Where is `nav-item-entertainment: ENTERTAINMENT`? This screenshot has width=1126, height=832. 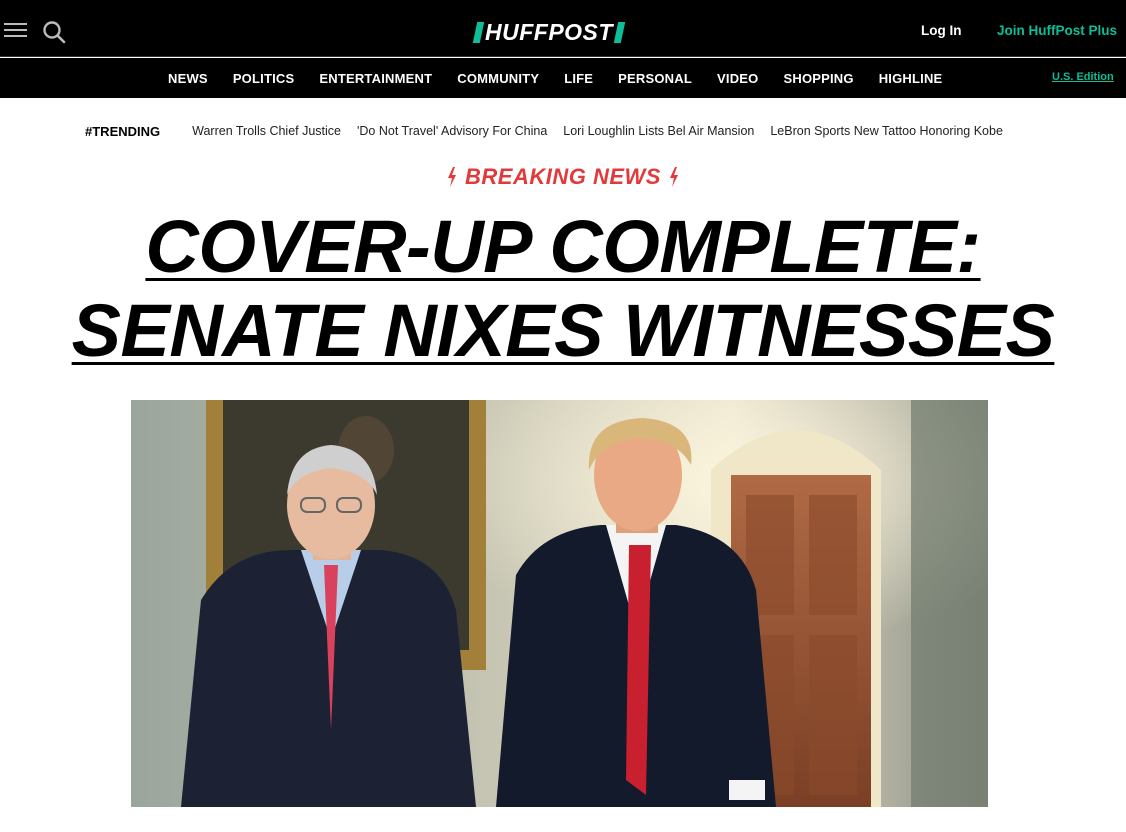
nav-item-entertainment: ENTERTAINMENT is located at coordinates (375, 78).